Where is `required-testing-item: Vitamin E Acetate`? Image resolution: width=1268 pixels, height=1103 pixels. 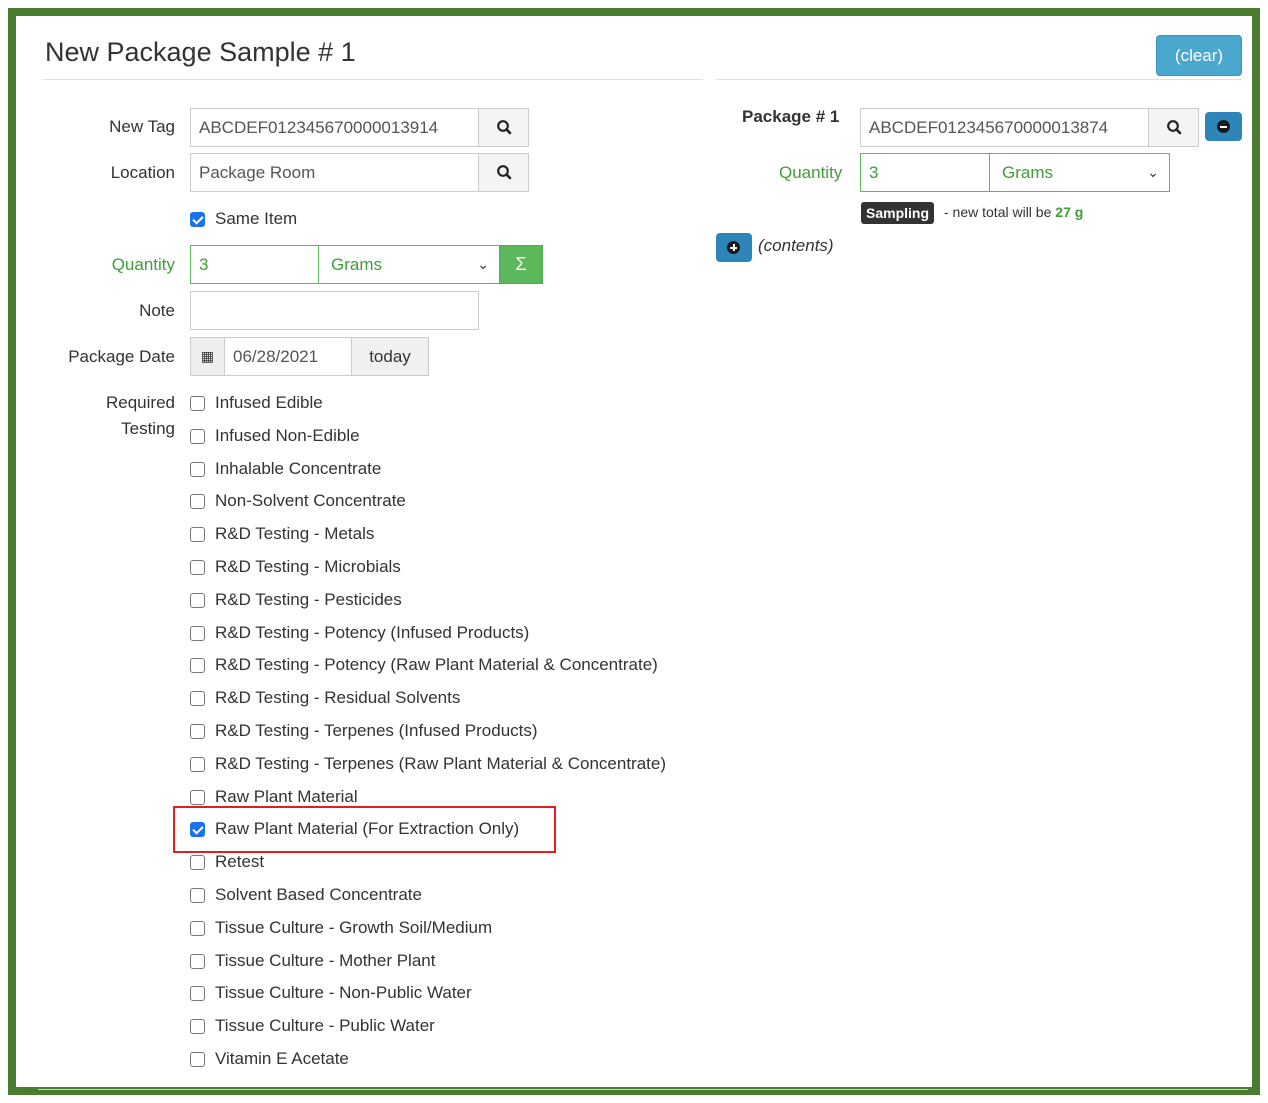 required-testing-item: Vitamin E Acetate is located at coordinates (269, 1059).